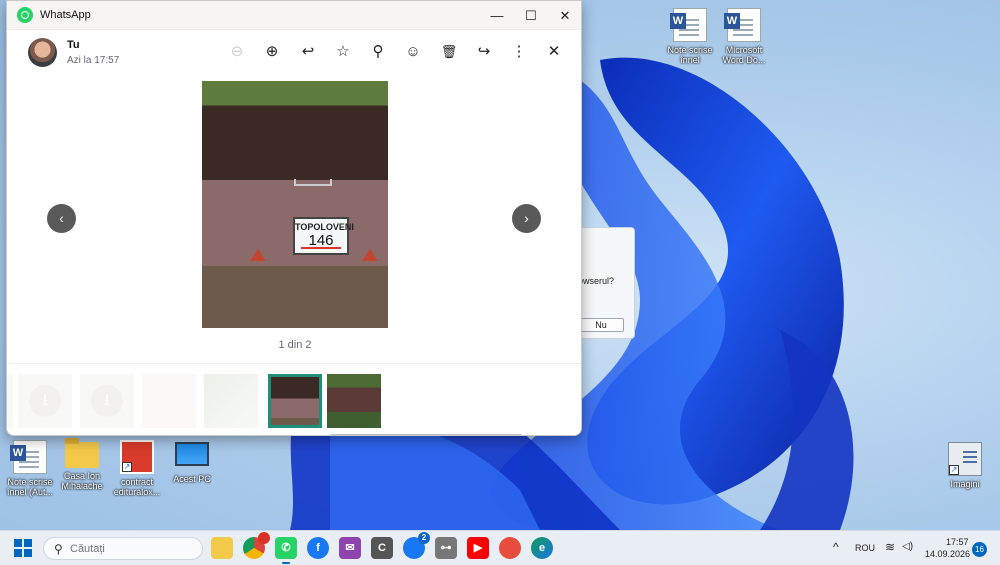 This screenshot has width=1000, height=565. I want to click on desktop-icon-label: Note scrise înnel, so click(690, 55).